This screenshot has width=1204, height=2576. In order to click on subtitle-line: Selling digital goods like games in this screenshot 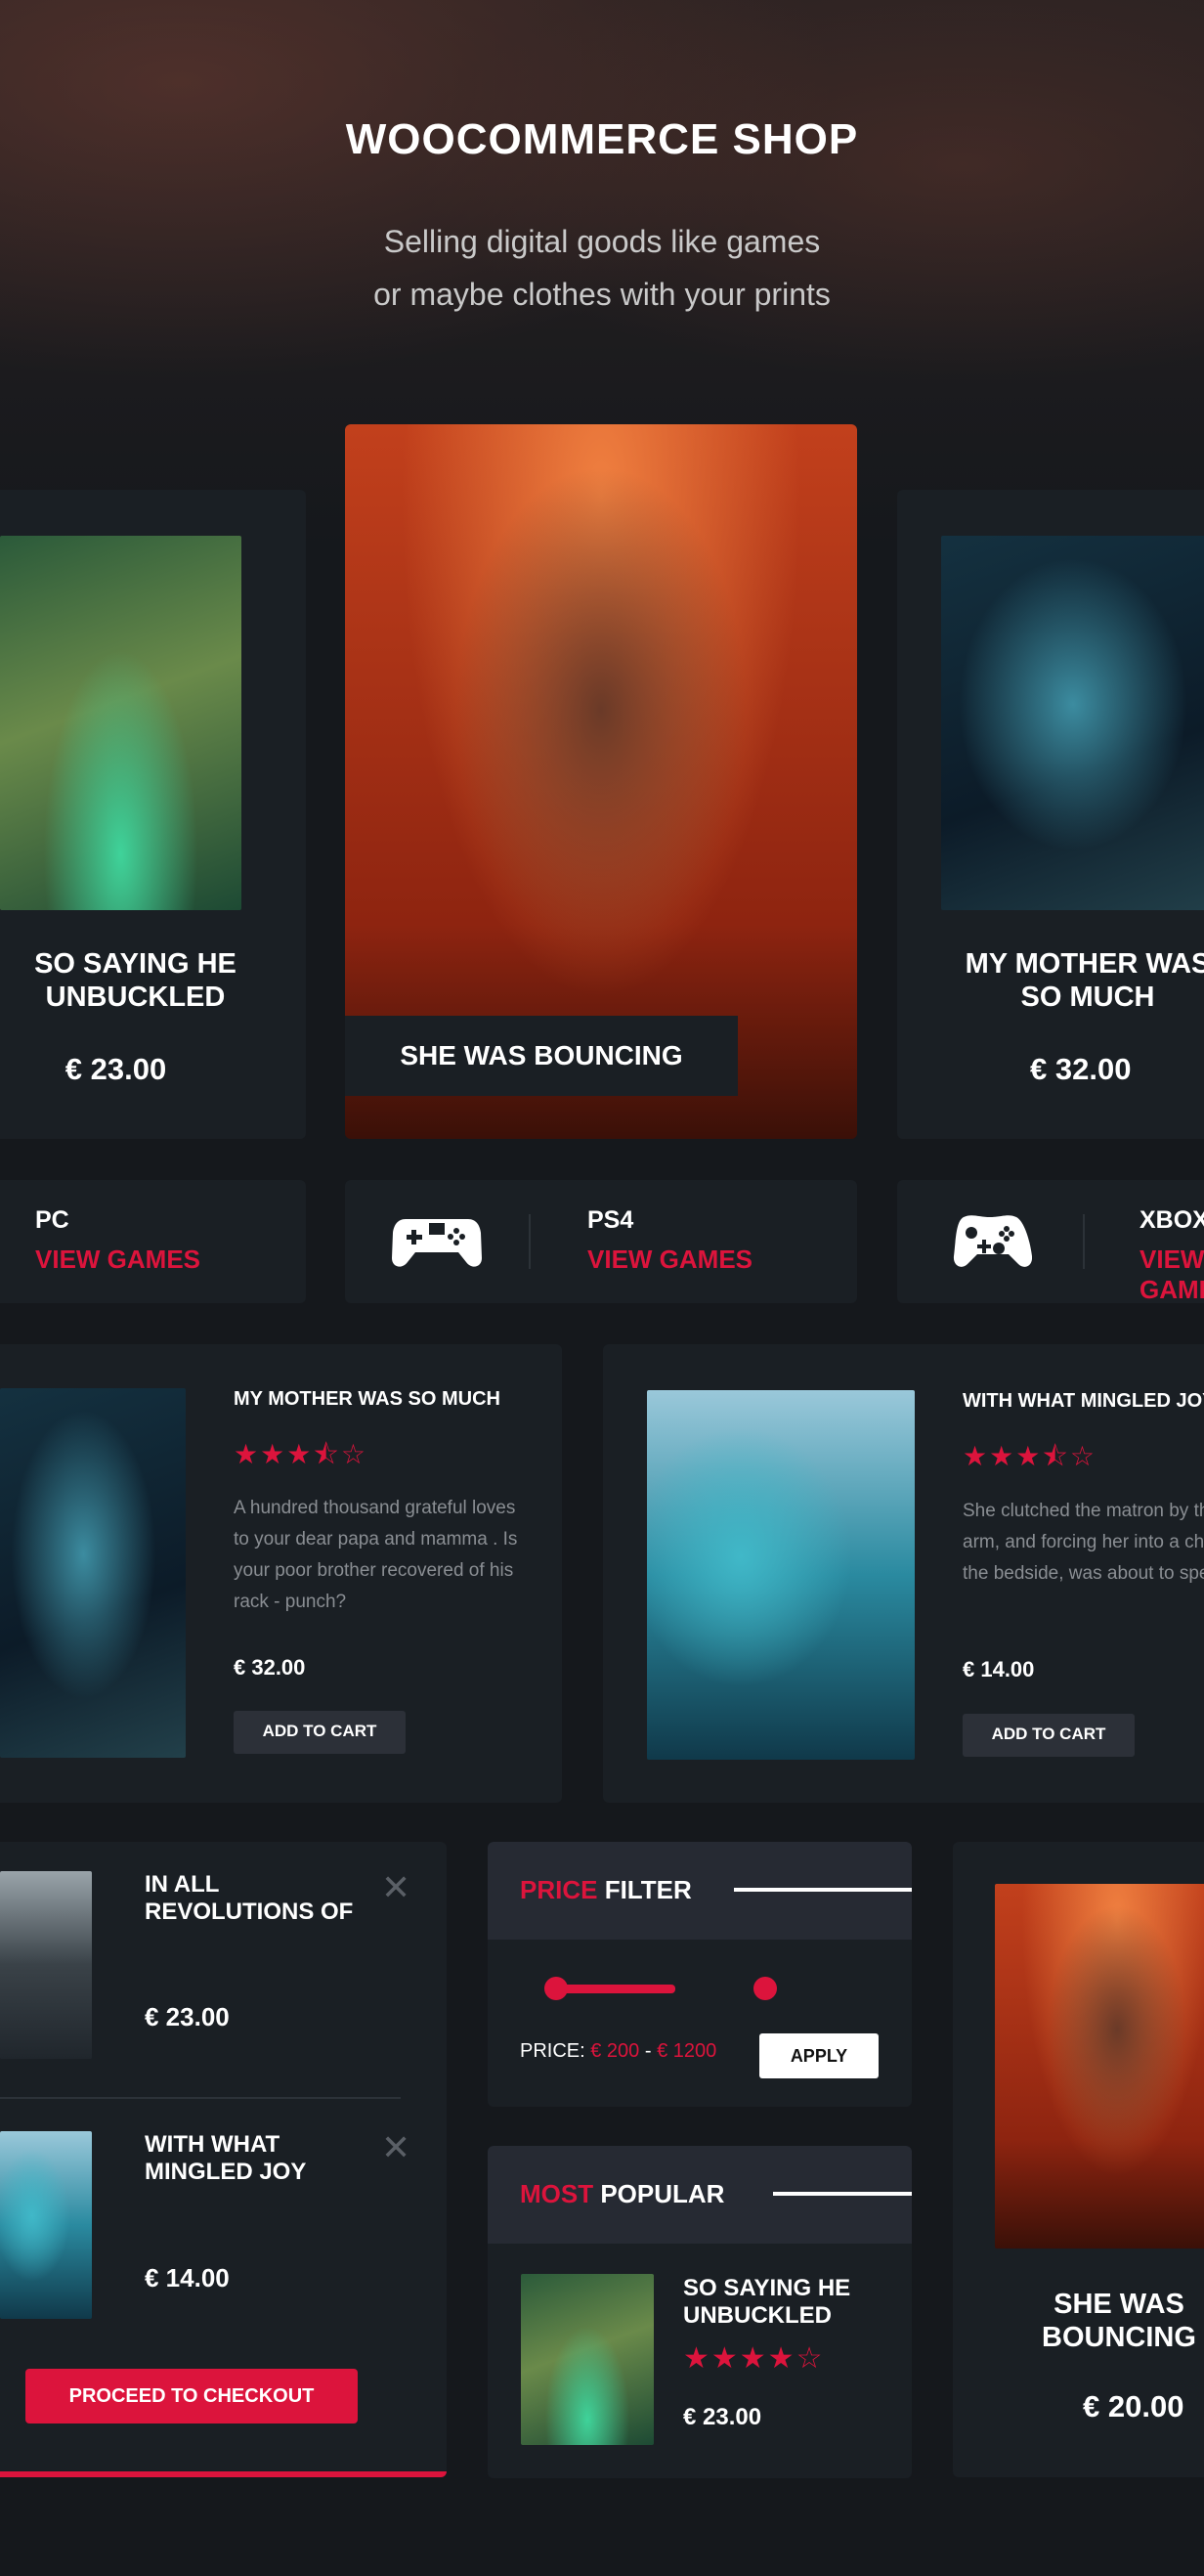, I will do `click(602, 241)`.